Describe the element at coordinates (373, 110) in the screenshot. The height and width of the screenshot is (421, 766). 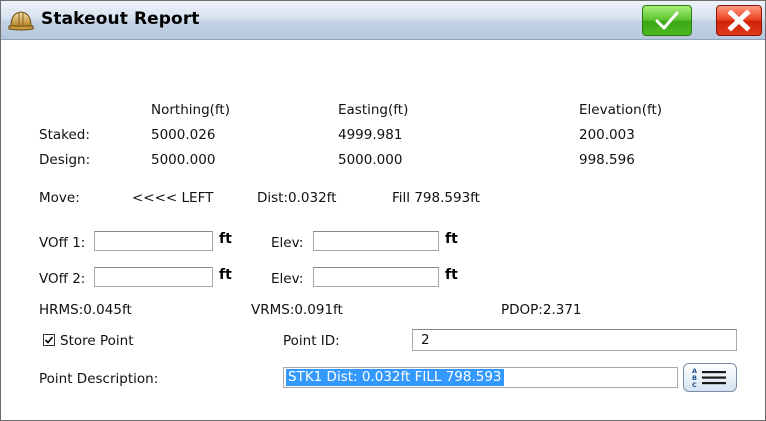
I see `easting-header: Easting(ft)` at that location.